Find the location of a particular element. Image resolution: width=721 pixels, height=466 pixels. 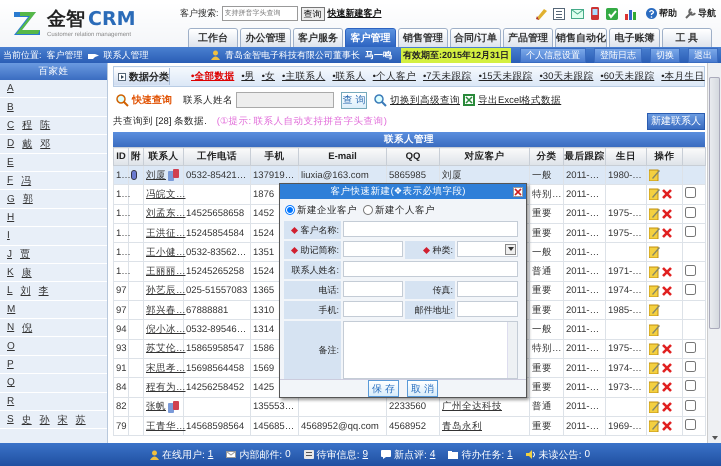

surname-link: 史 is located at coordinates (27, 419).